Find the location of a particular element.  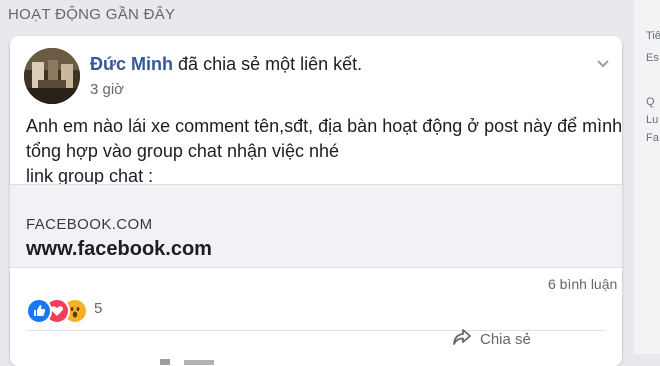

post-action-text: đã chia sẻ một liên kết. is located at coordinates (270, 64).